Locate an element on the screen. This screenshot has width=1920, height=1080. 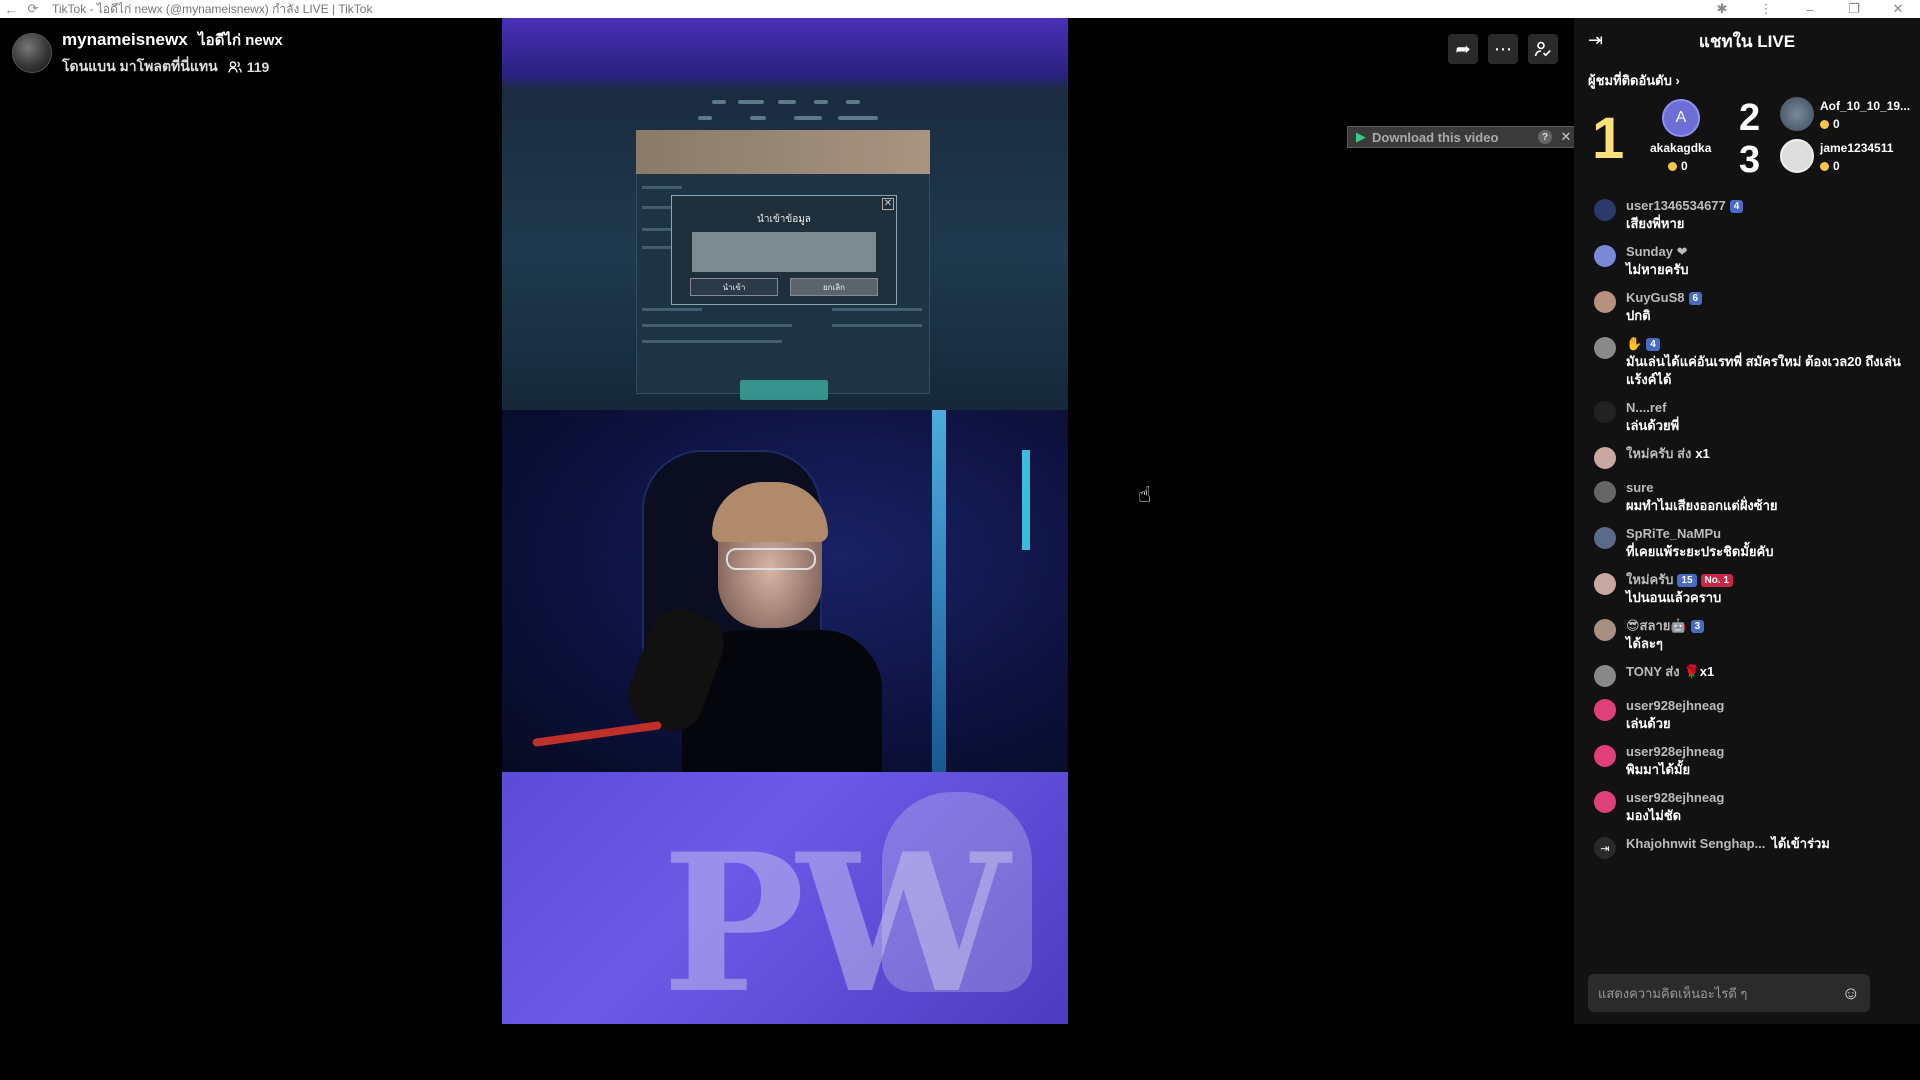
top-viewers-link: ผู้ชมที่ติดอันดับ › is located at coordinates (1754, 80).